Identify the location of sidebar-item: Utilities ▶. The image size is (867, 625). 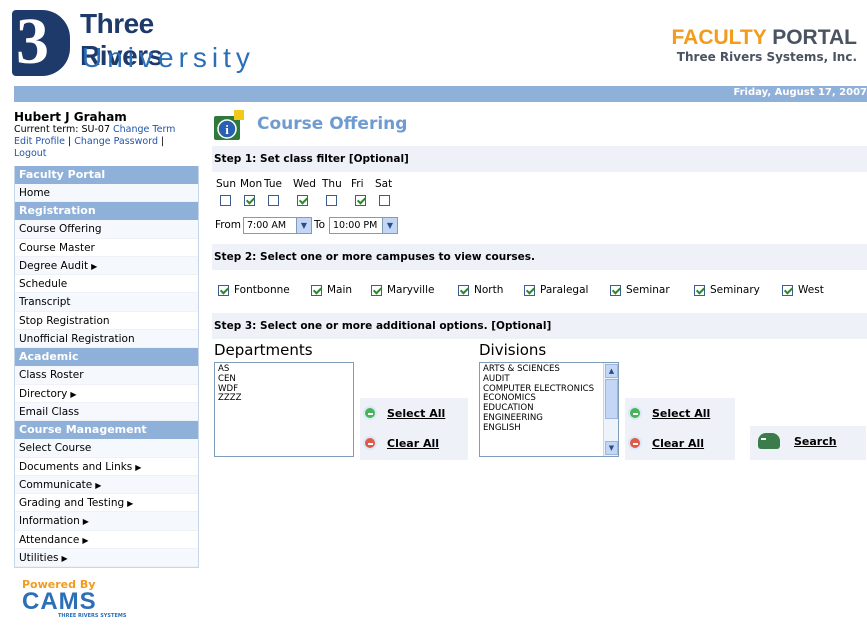
(106, 558).